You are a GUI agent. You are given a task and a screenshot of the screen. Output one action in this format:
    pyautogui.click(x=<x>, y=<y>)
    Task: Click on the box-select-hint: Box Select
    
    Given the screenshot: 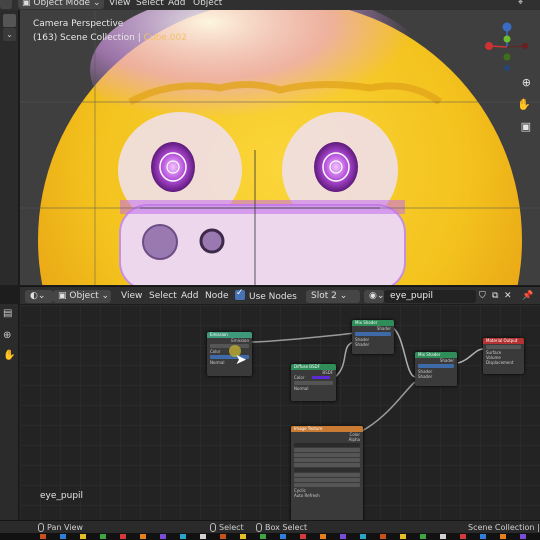 What is the action you would take?
    pyautogui.click(x=281, y=527)
    